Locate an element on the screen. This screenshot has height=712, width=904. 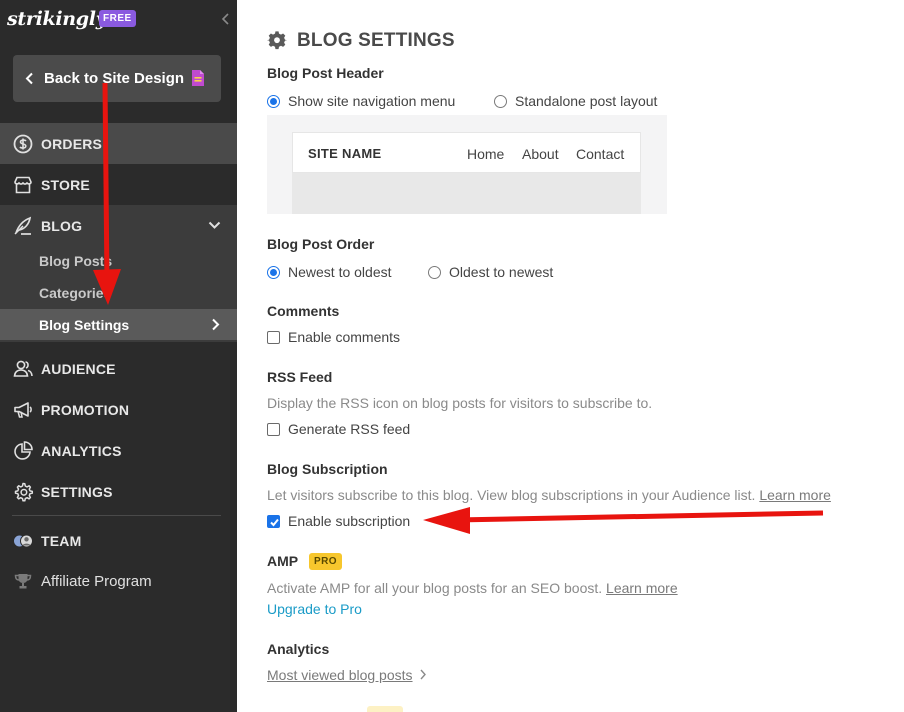
radio-show-site-navigation: Show site navigation menu is located at coordinates (361, 101).